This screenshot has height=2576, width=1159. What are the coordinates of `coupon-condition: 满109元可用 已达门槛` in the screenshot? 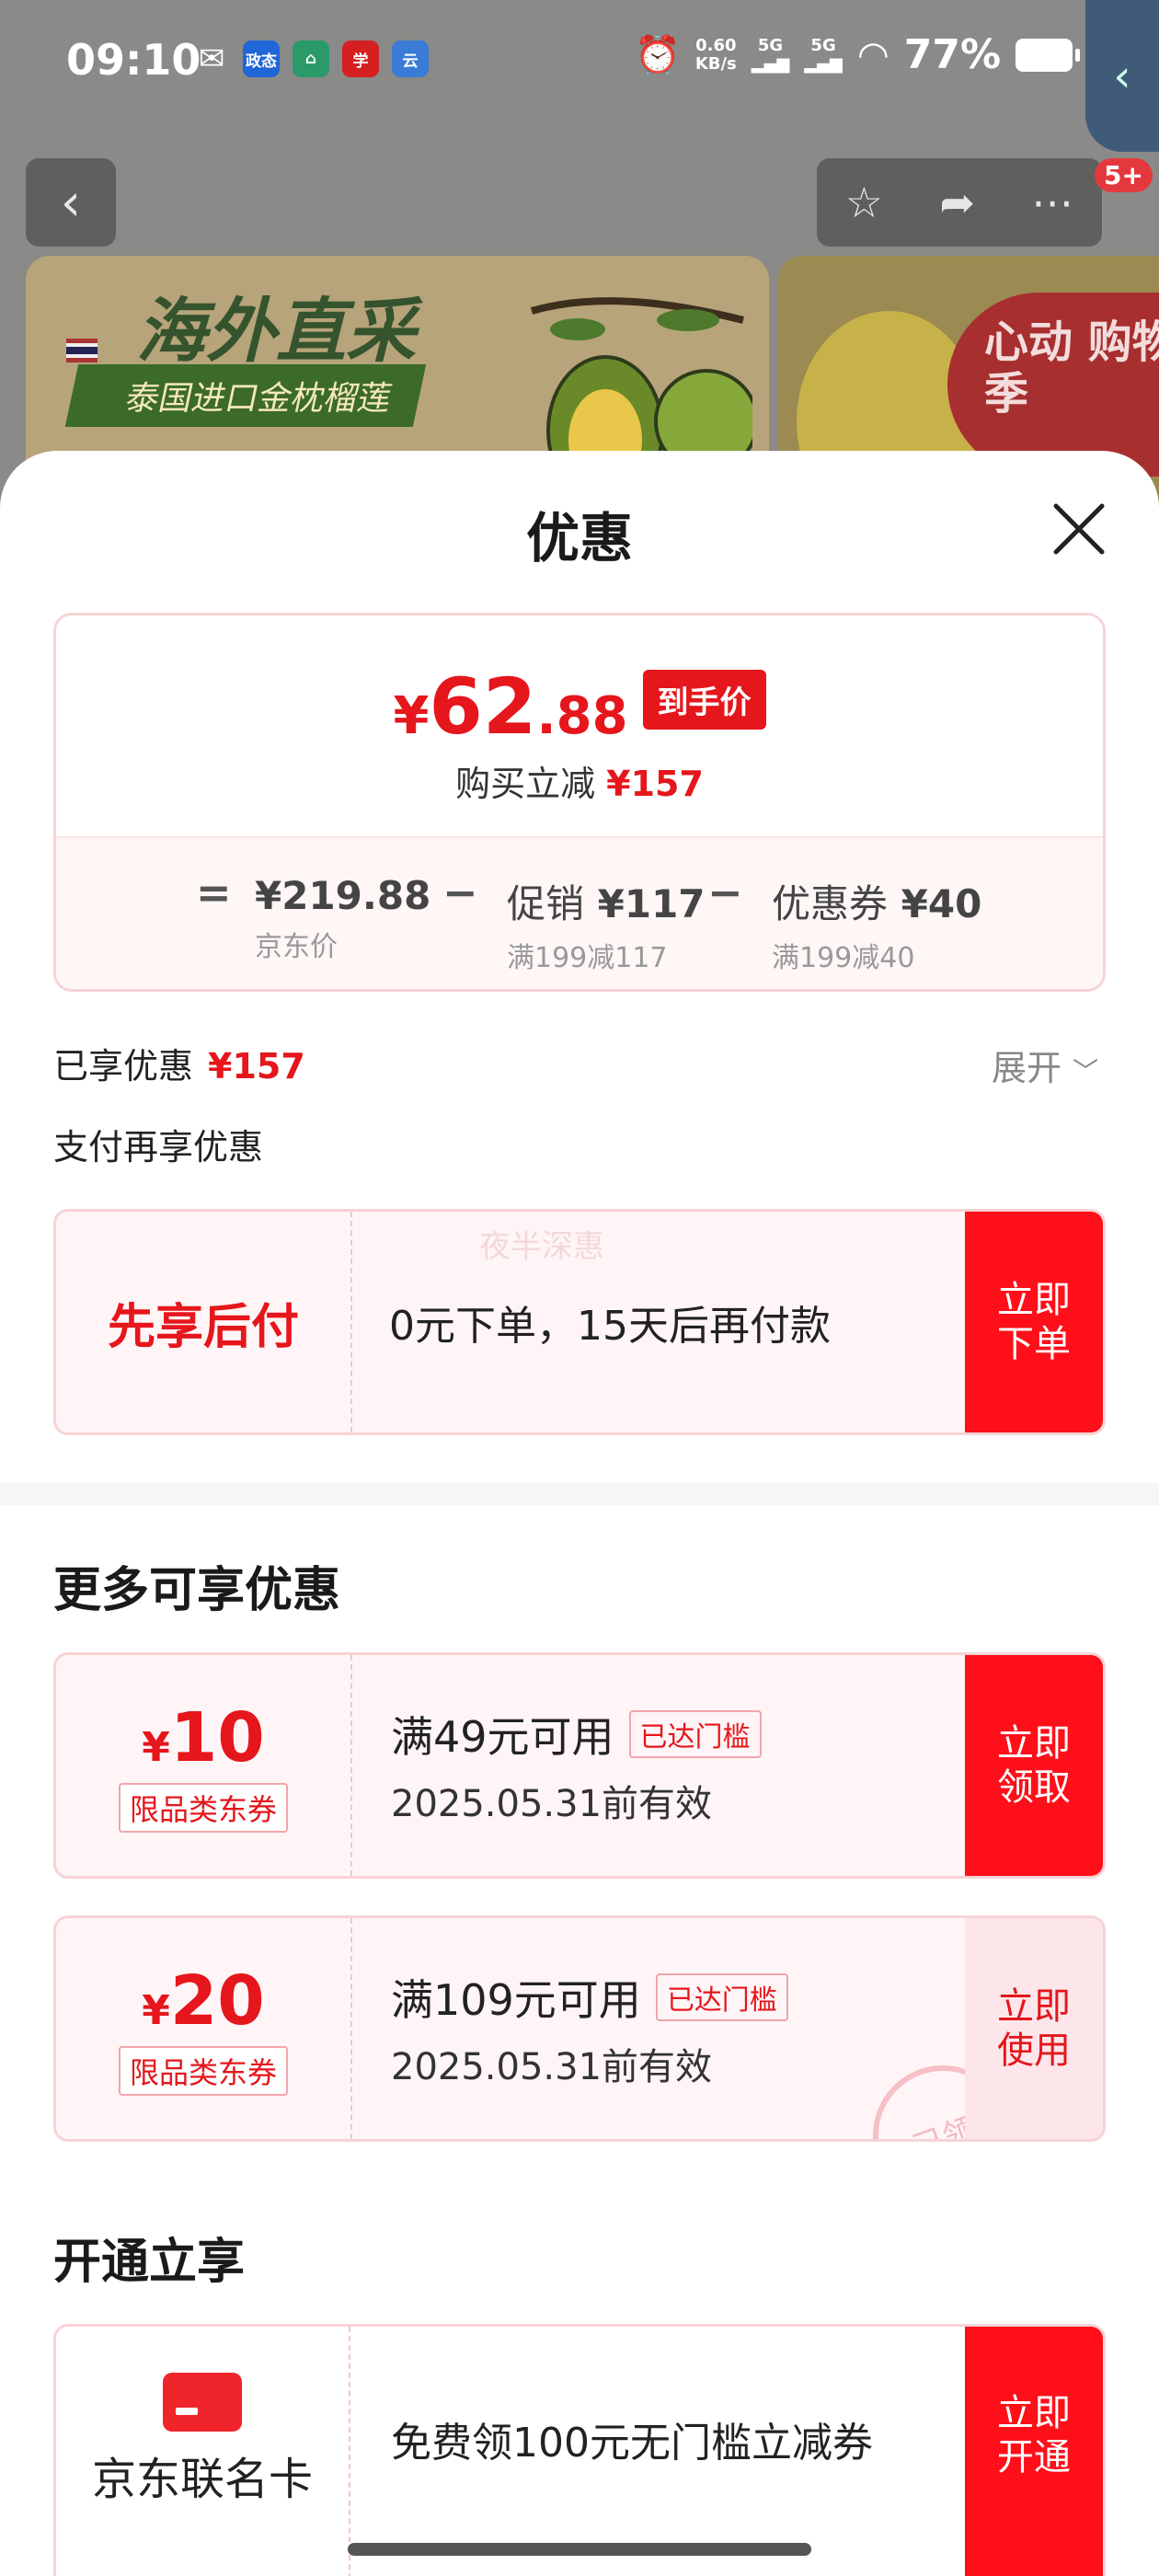 It's located at (589, 1997).